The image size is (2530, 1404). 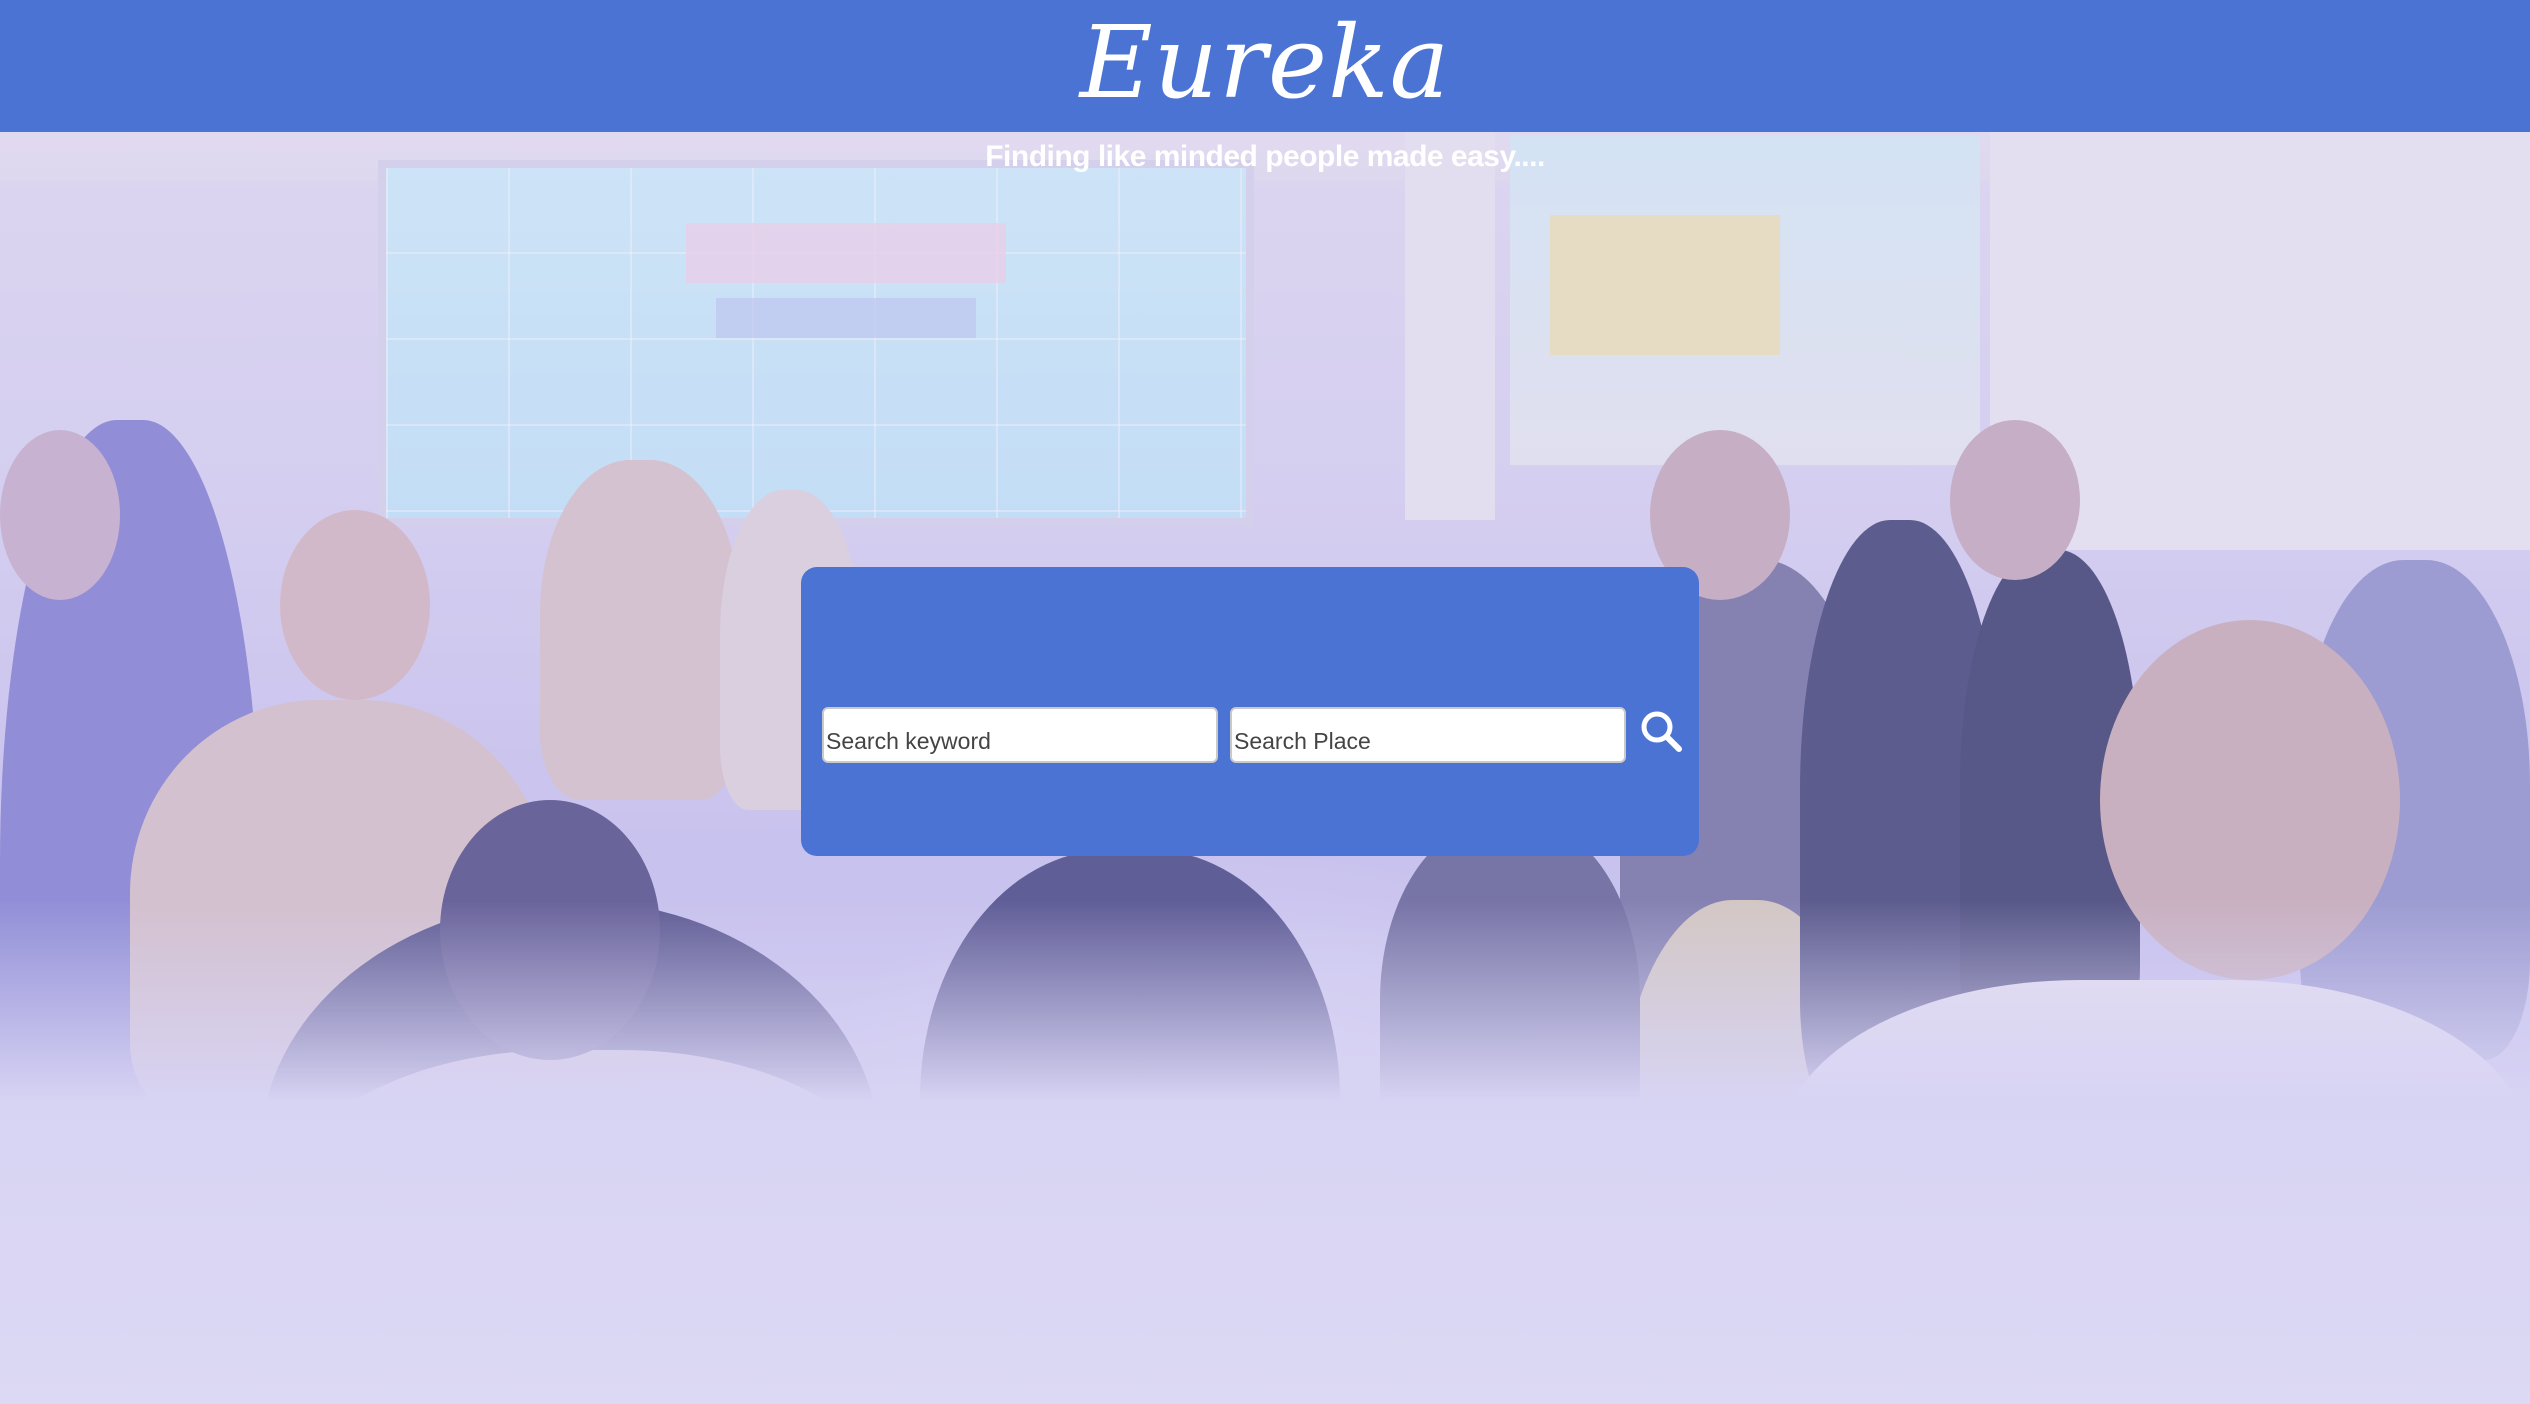 I want to click on search-place-input, so click(x=1428, y=735).